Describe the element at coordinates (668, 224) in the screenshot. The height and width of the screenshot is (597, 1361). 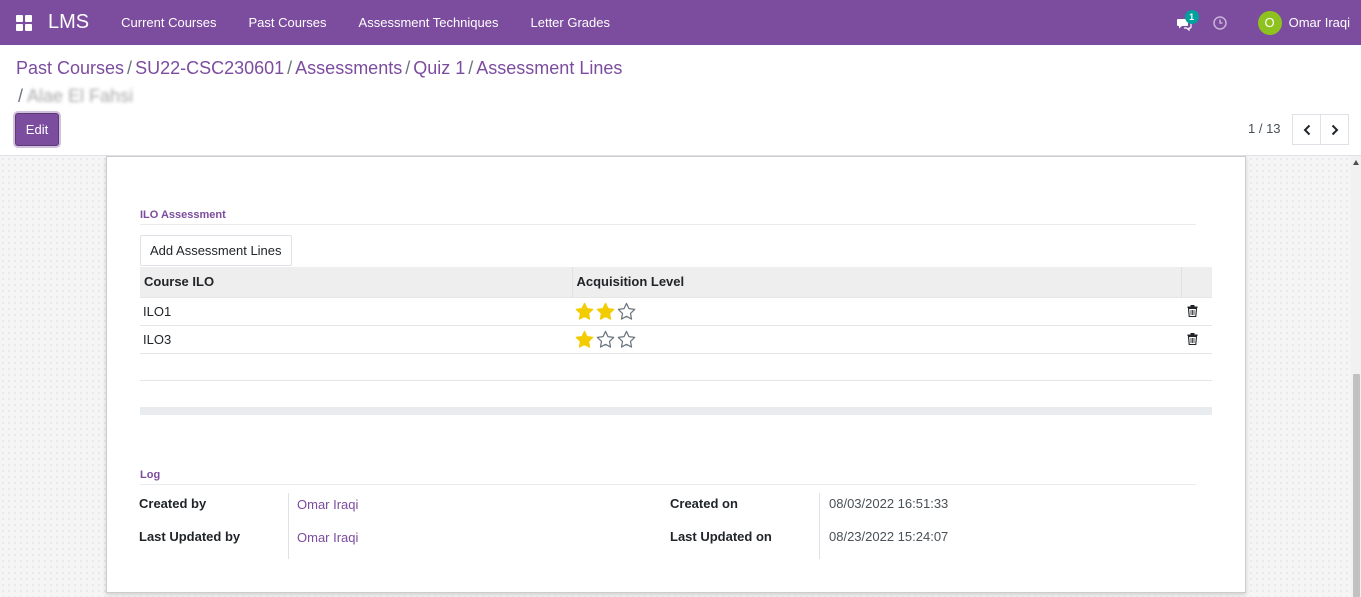
I see `ilo-section-divider` at that location.